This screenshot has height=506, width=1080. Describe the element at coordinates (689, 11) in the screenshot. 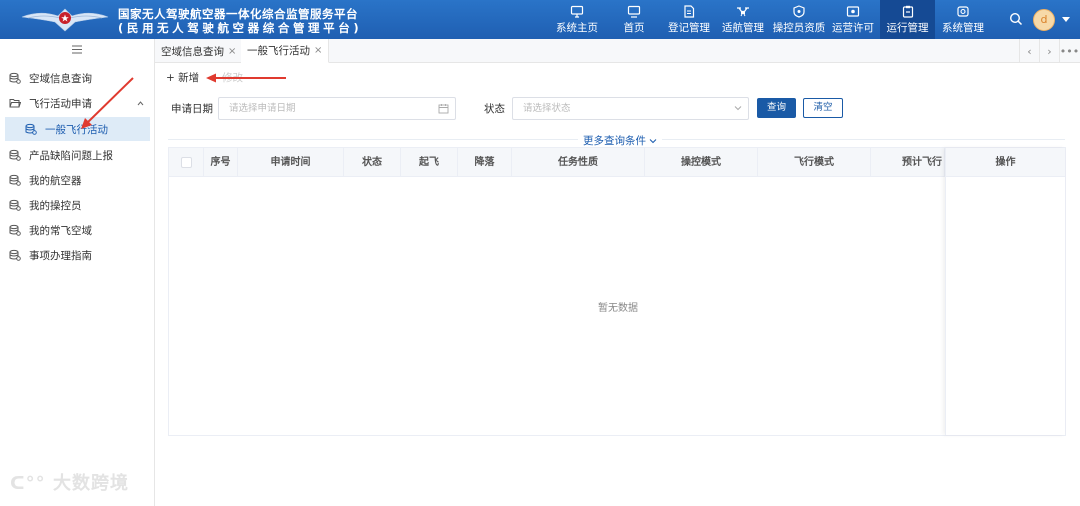

I see `document-icon` at that location.